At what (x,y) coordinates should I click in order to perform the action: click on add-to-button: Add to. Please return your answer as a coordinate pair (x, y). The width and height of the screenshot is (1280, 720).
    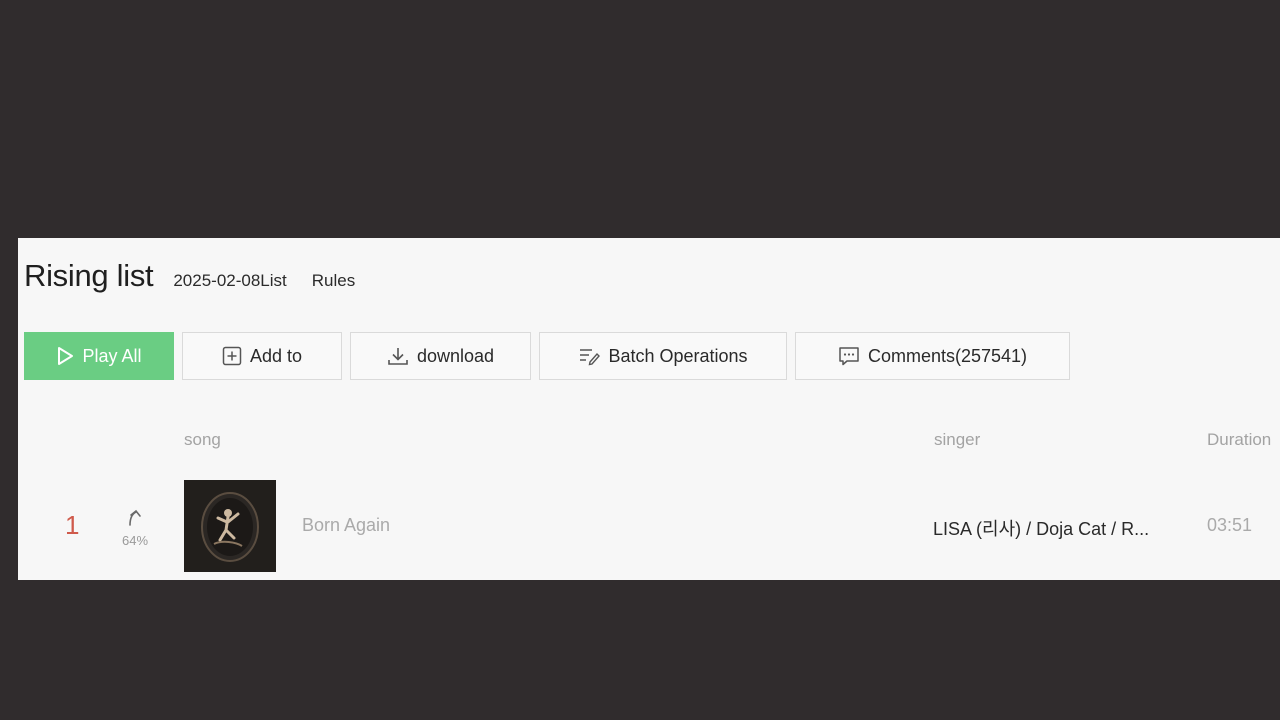
    Looking at the image, I should click on (262, 356).